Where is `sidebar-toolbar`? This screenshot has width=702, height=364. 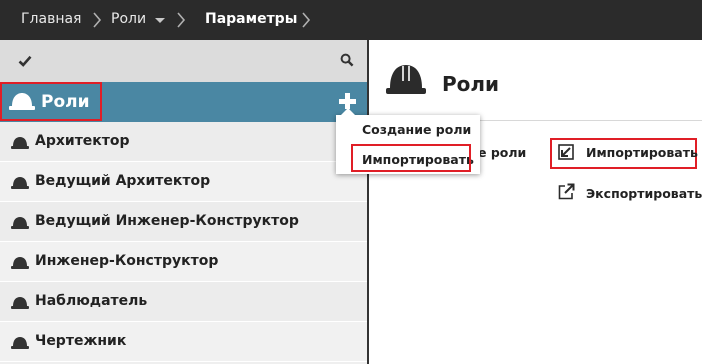 sidebar-toolbar is located at coordinates (183, 61).